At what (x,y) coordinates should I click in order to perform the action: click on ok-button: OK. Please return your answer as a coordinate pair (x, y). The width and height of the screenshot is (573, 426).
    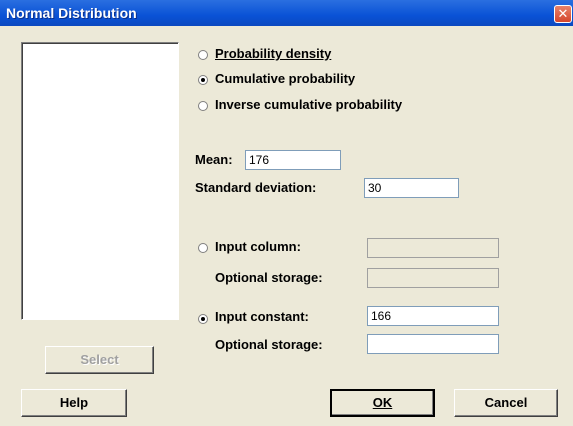
    Looking at the image, I should click on (382, 403).